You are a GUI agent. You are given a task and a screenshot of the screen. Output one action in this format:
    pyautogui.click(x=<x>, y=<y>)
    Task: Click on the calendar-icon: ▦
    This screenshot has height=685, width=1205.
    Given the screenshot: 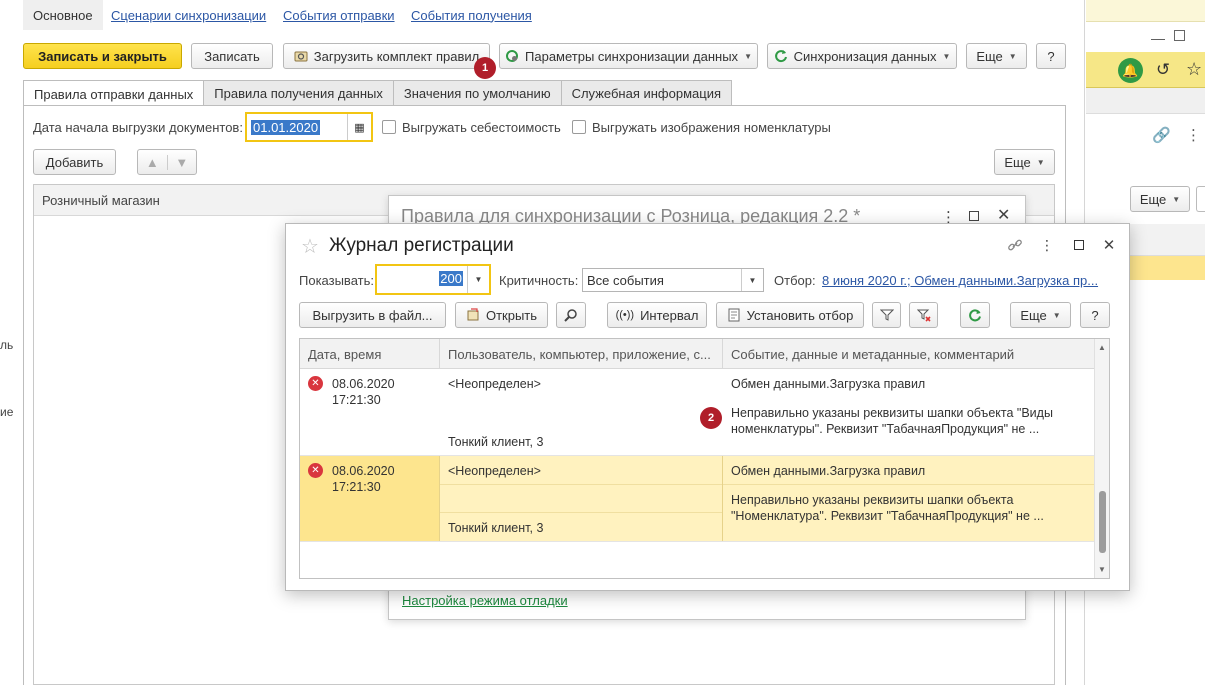 What is the action you would take?
    pyautogui.click(x=359, y=127)
    